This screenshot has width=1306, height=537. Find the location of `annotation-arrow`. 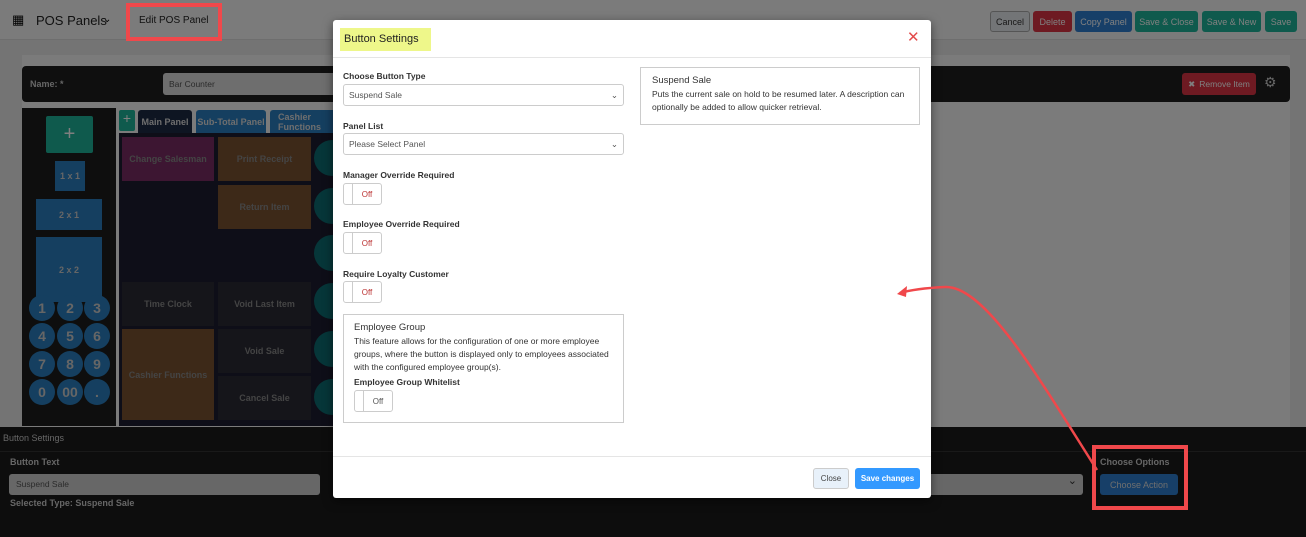

annotation-arrow is located at coordinates (998, 378).